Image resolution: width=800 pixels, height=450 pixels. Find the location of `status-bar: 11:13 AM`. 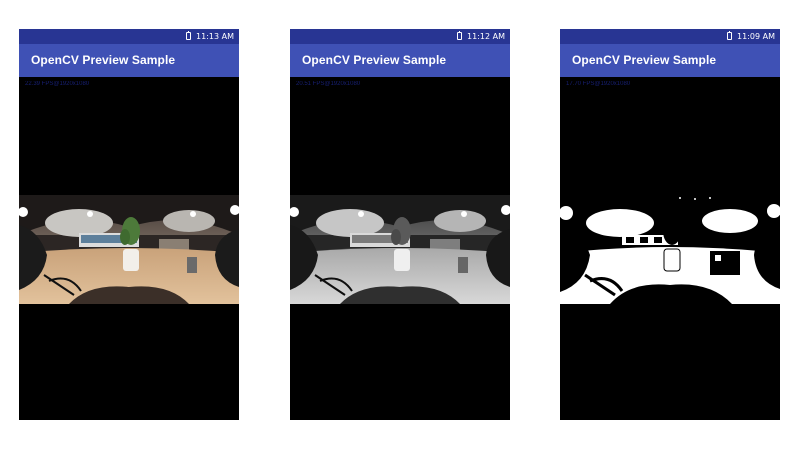

status-bar: 11:13 AM is located at coordinates (129, 36).